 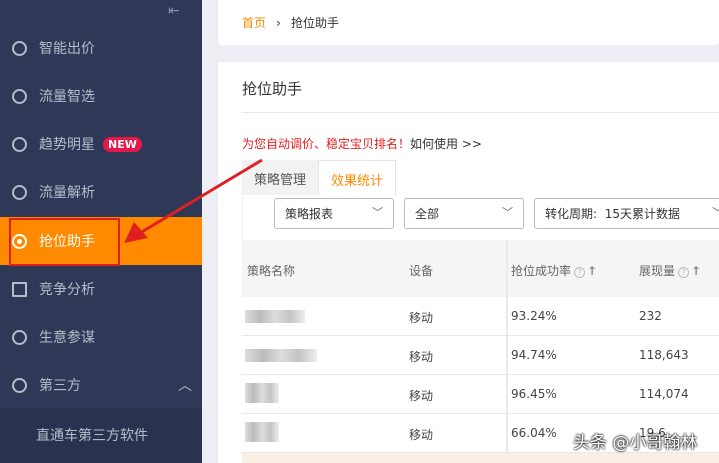 What do you see at coordinates (278, 22) in the screenshot?
I see `chevron-right-icon: ›` at bounding box center [278, 22].